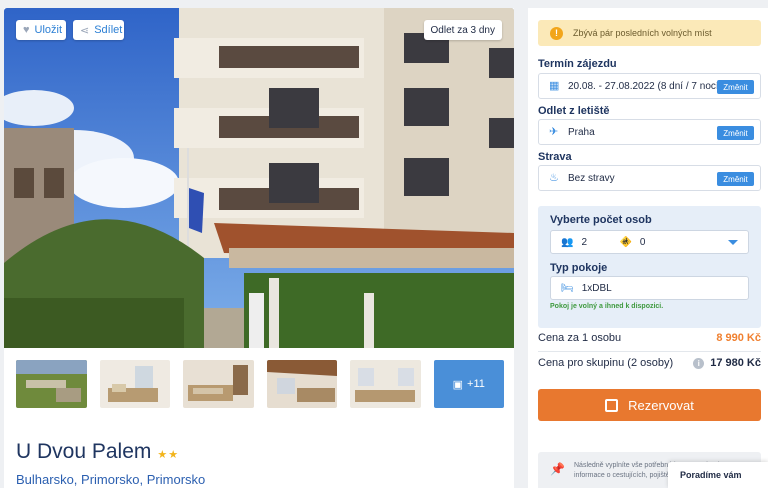 This screenshot has height=488, width=768. I want to click on advise-chat-button: Poradíme vám, so click(718, 475).